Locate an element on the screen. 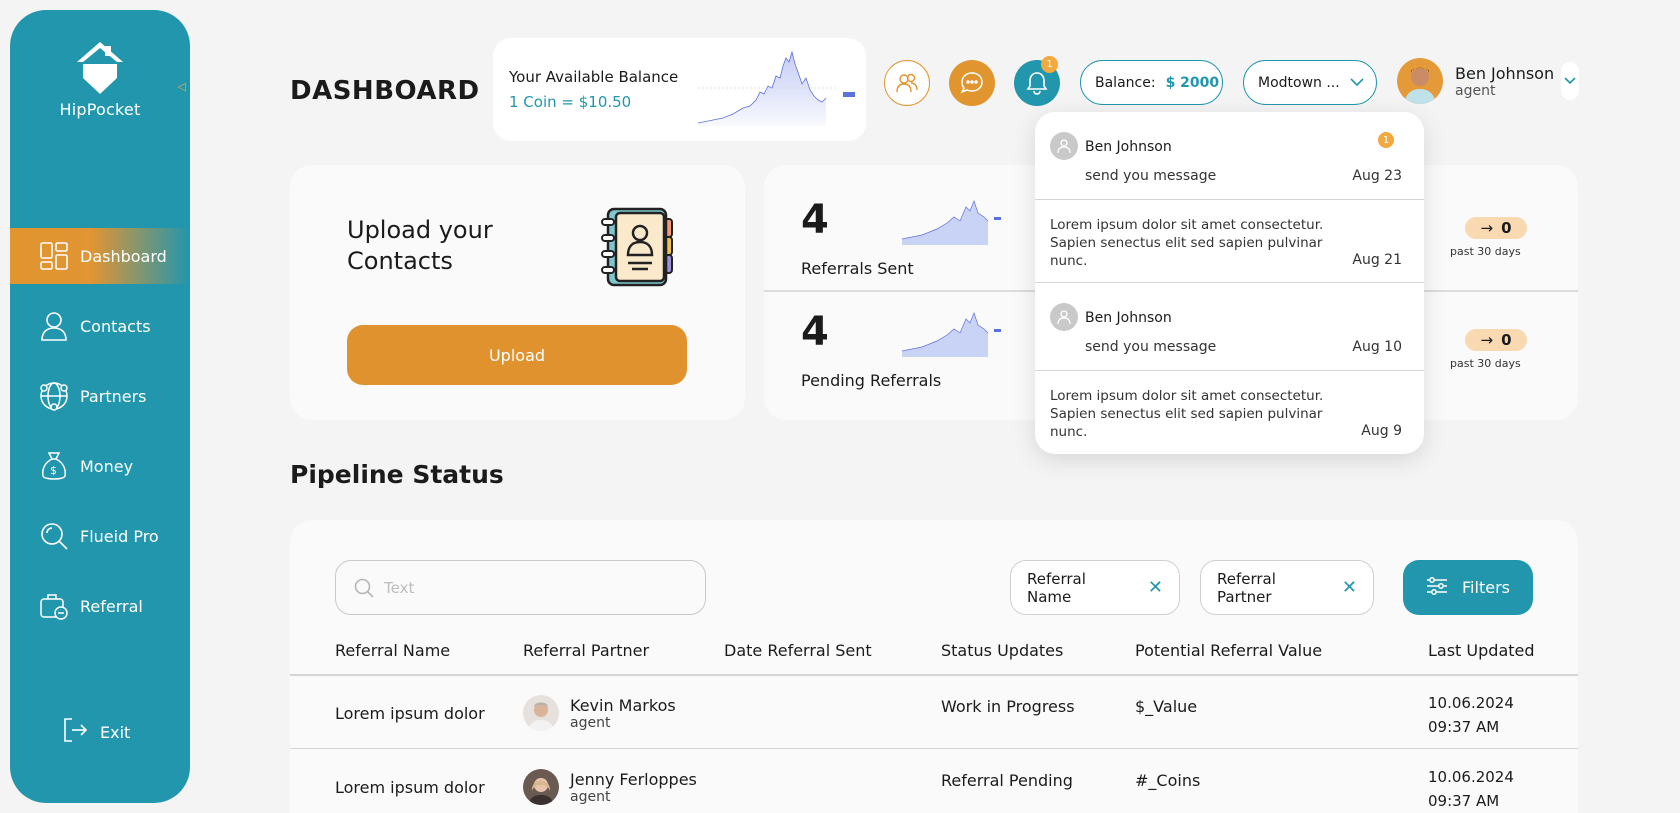 This screenshot has height=813, width=1680. coin-rate: 1 Coin = $10.50 is located at coordinates (570, 102).